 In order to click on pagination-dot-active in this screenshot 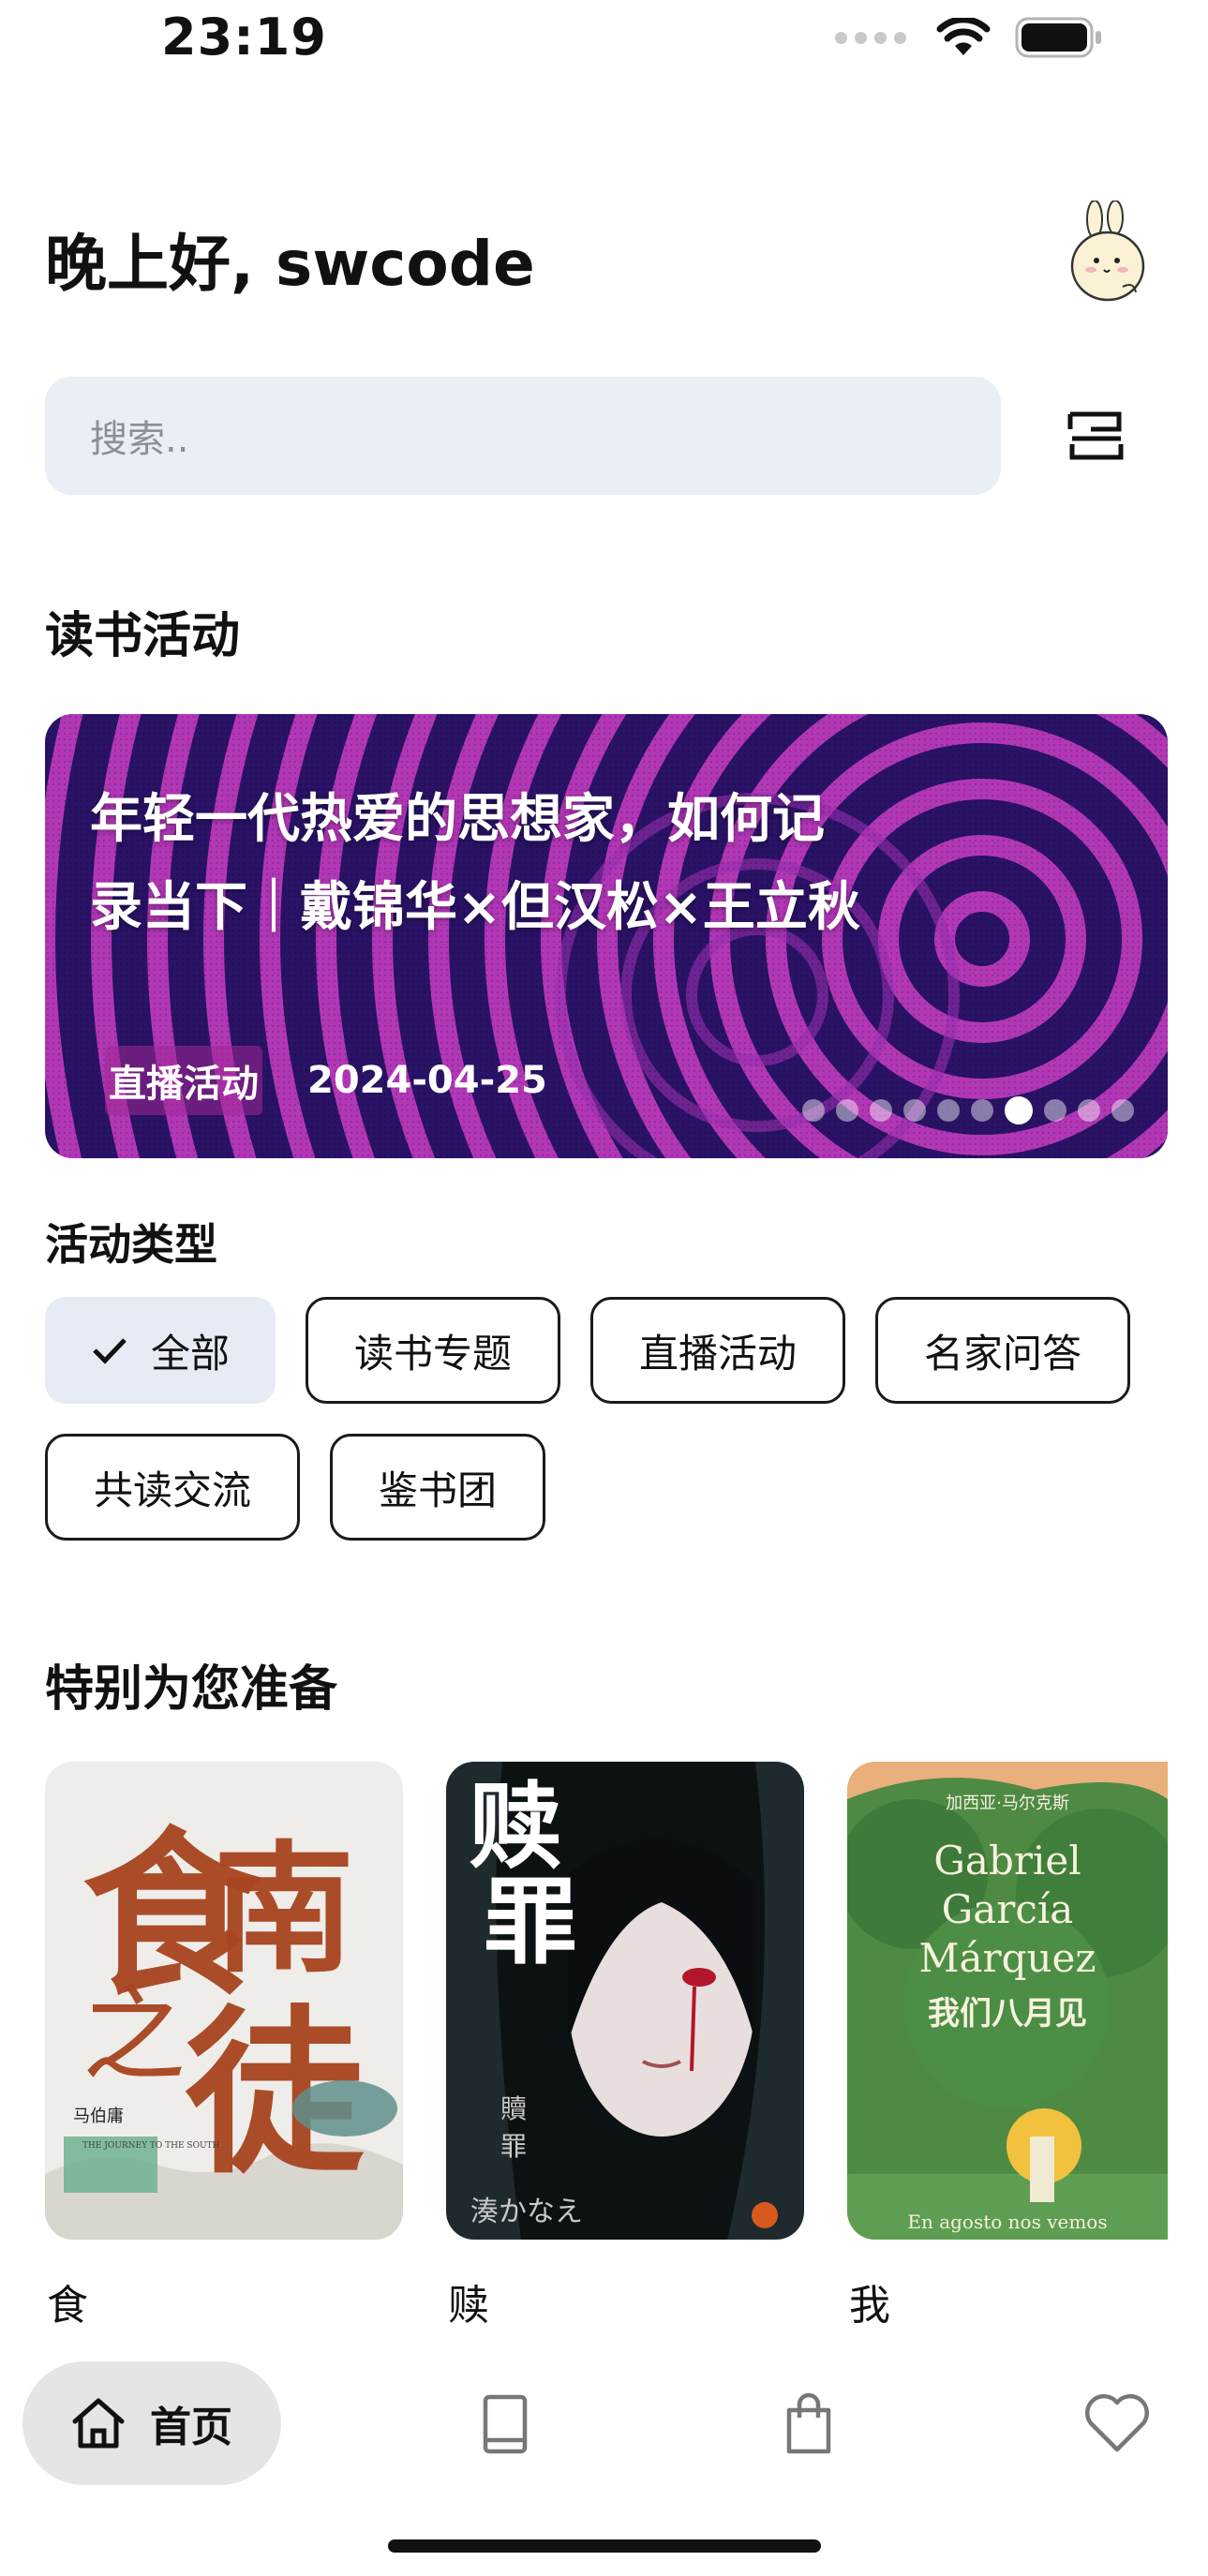, I will do `click(1019, 1110)`.